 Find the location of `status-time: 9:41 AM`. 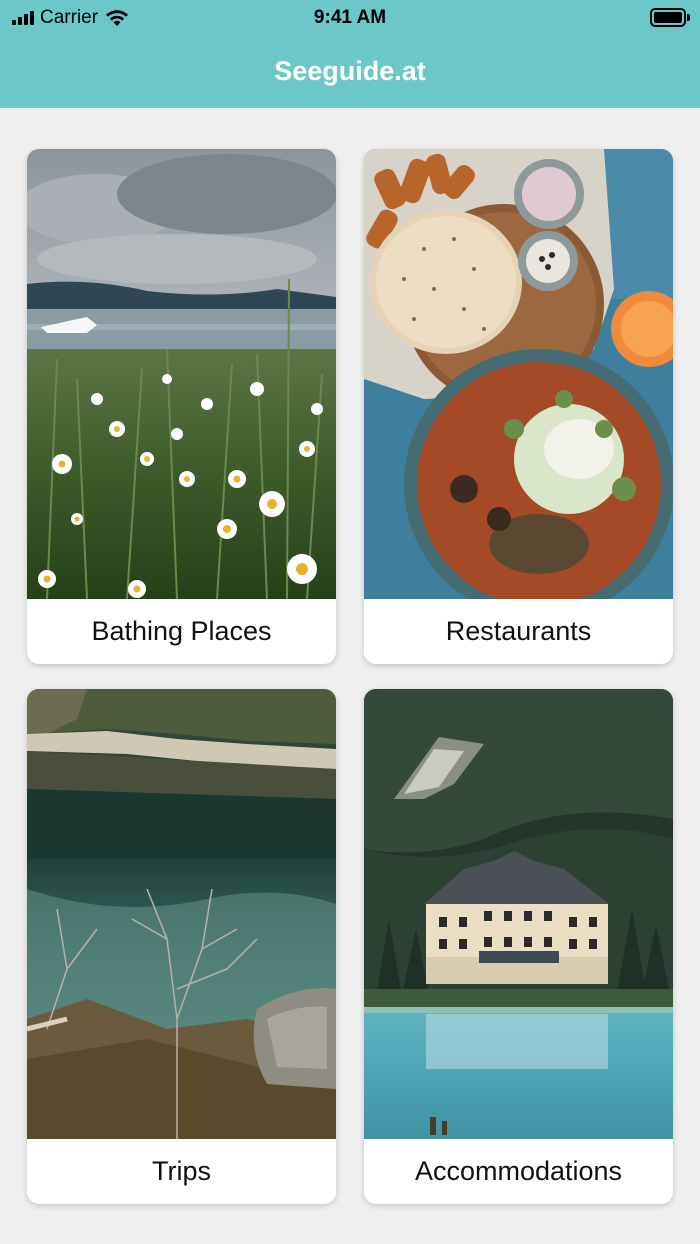

status-time: 9:41 AM is located at coordinates (350, 17).